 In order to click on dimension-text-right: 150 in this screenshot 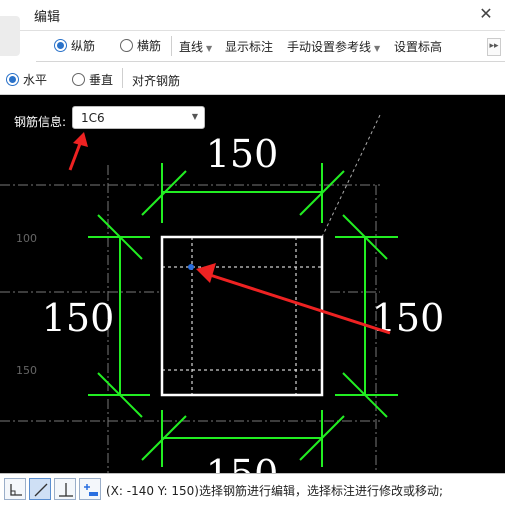, I will do `click(408, 318)`.